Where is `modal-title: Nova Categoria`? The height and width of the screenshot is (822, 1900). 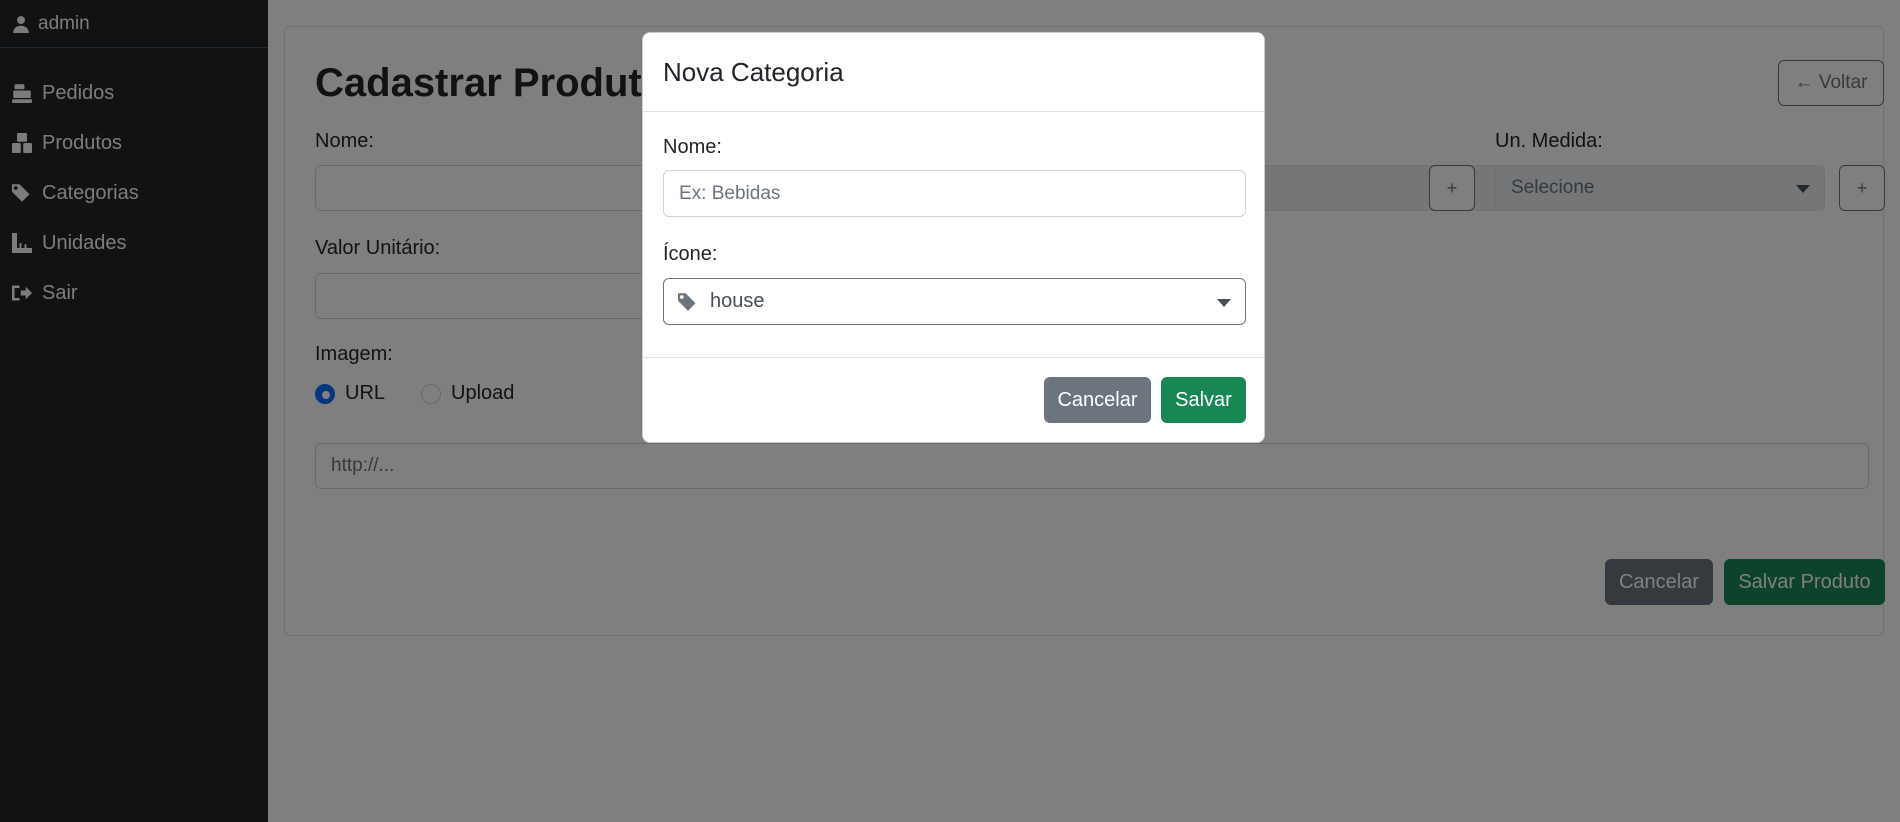
modal-title: Nova Categoria is located at coordinates (753, 71).